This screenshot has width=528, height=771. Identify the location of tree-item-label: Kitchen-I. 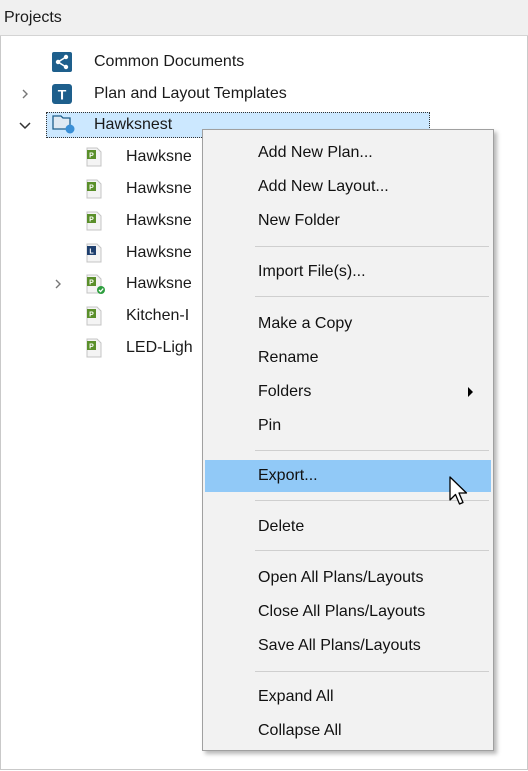
(158, 315).